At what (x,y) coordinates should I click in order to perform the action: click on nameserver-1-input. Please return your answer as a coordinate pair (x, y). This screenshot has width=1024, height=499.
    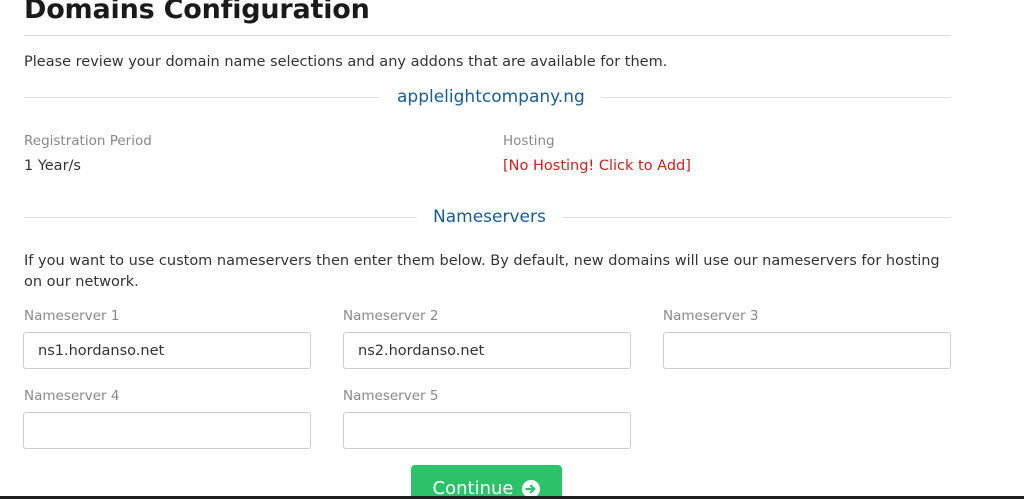
    Looking at the image, I should click on (167, 350).